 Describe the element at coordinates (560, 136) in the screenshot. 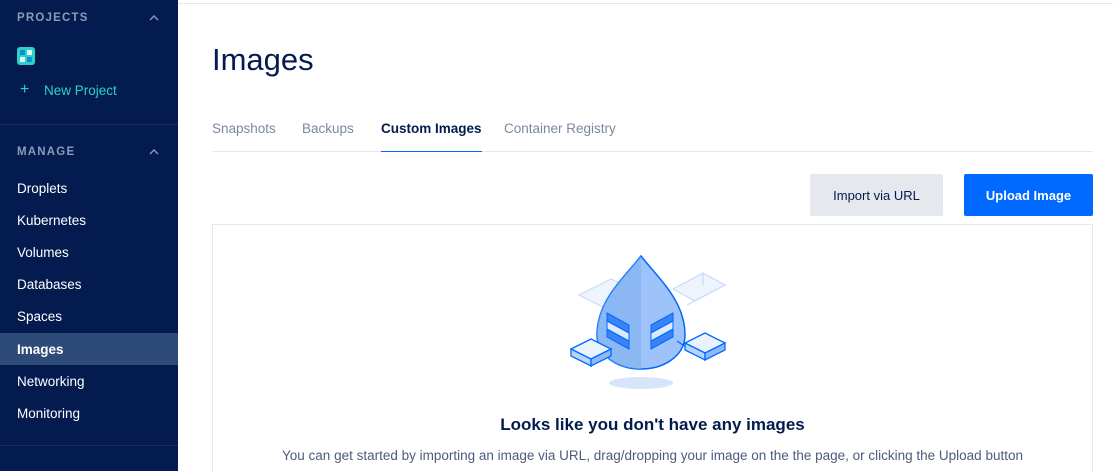

I see `tab-container-registry: Container Registry` at that location.